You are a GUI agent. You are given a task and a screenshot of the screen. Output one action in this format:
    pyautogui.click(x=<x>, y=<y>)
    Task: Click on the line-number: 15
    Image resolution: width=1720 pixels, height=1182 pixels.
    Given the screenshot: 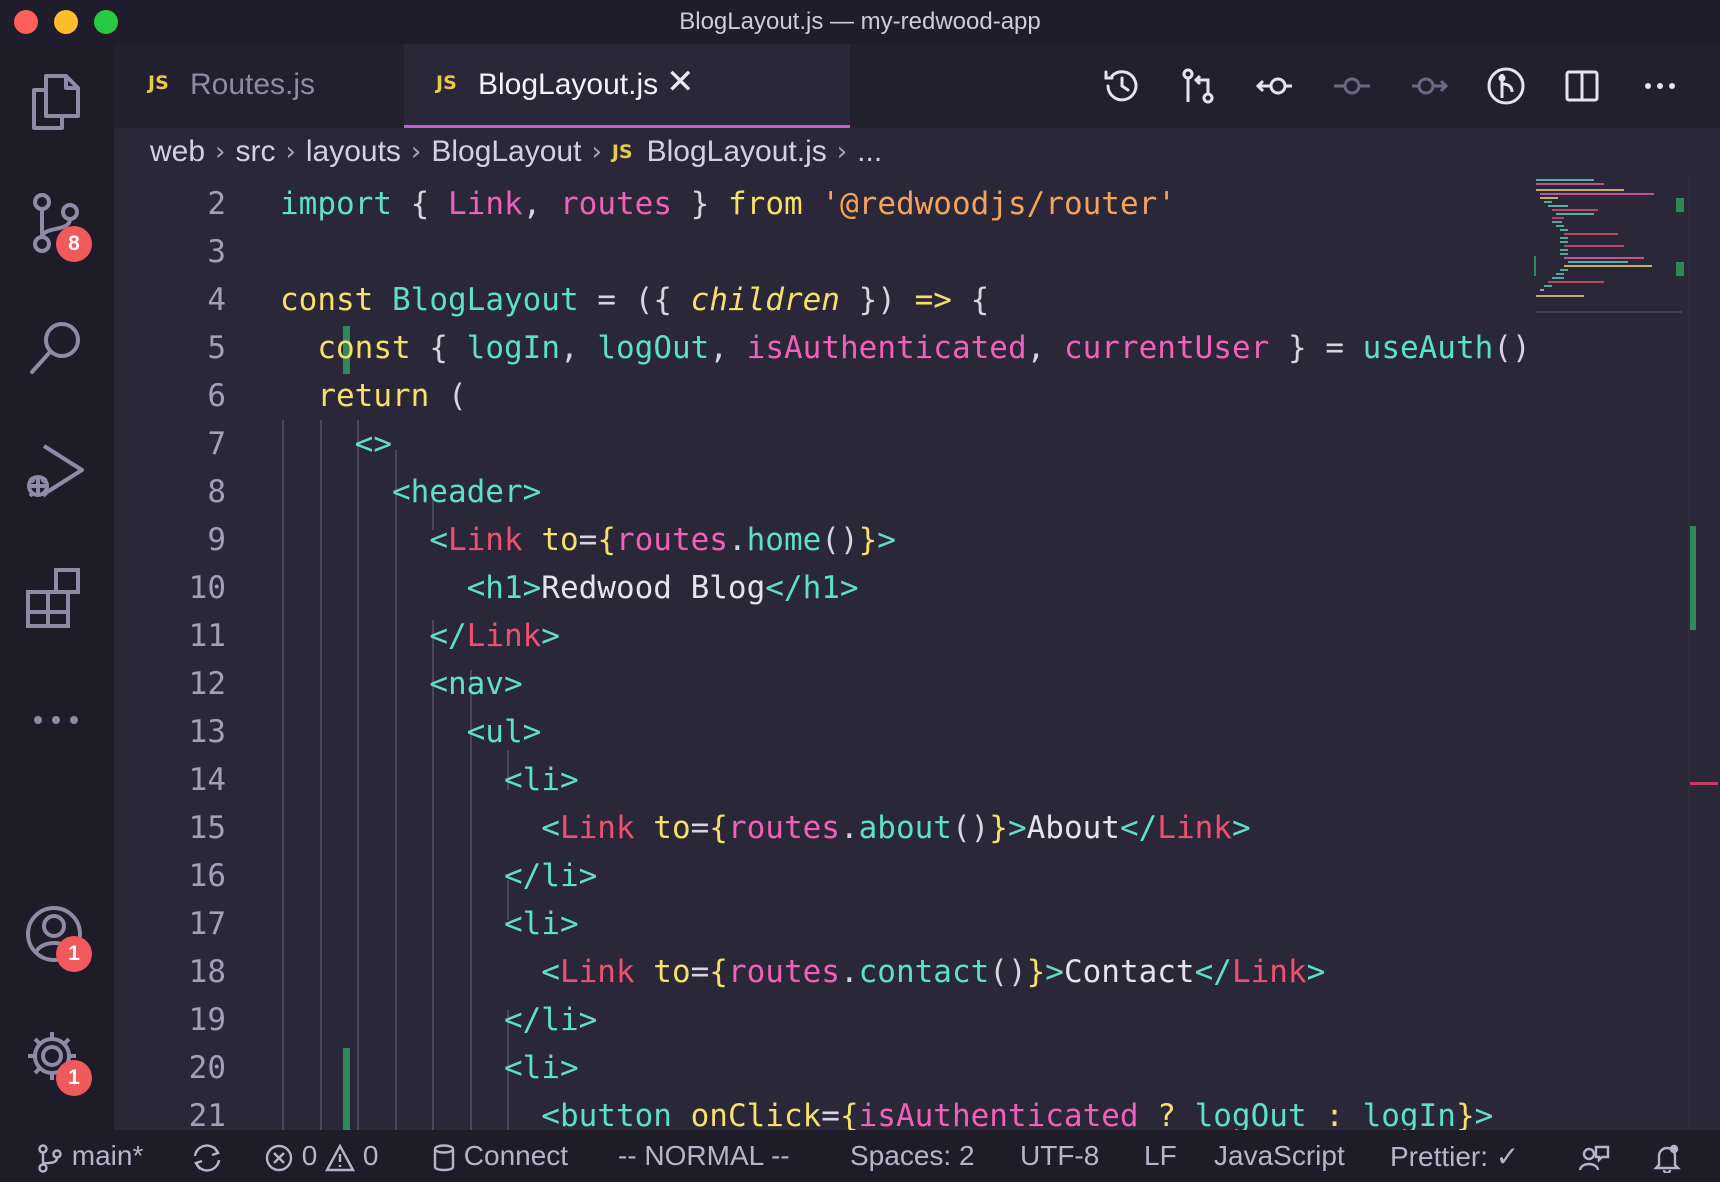 What is the action you would take?
    pyautogui.click(x=207, y=828)
    